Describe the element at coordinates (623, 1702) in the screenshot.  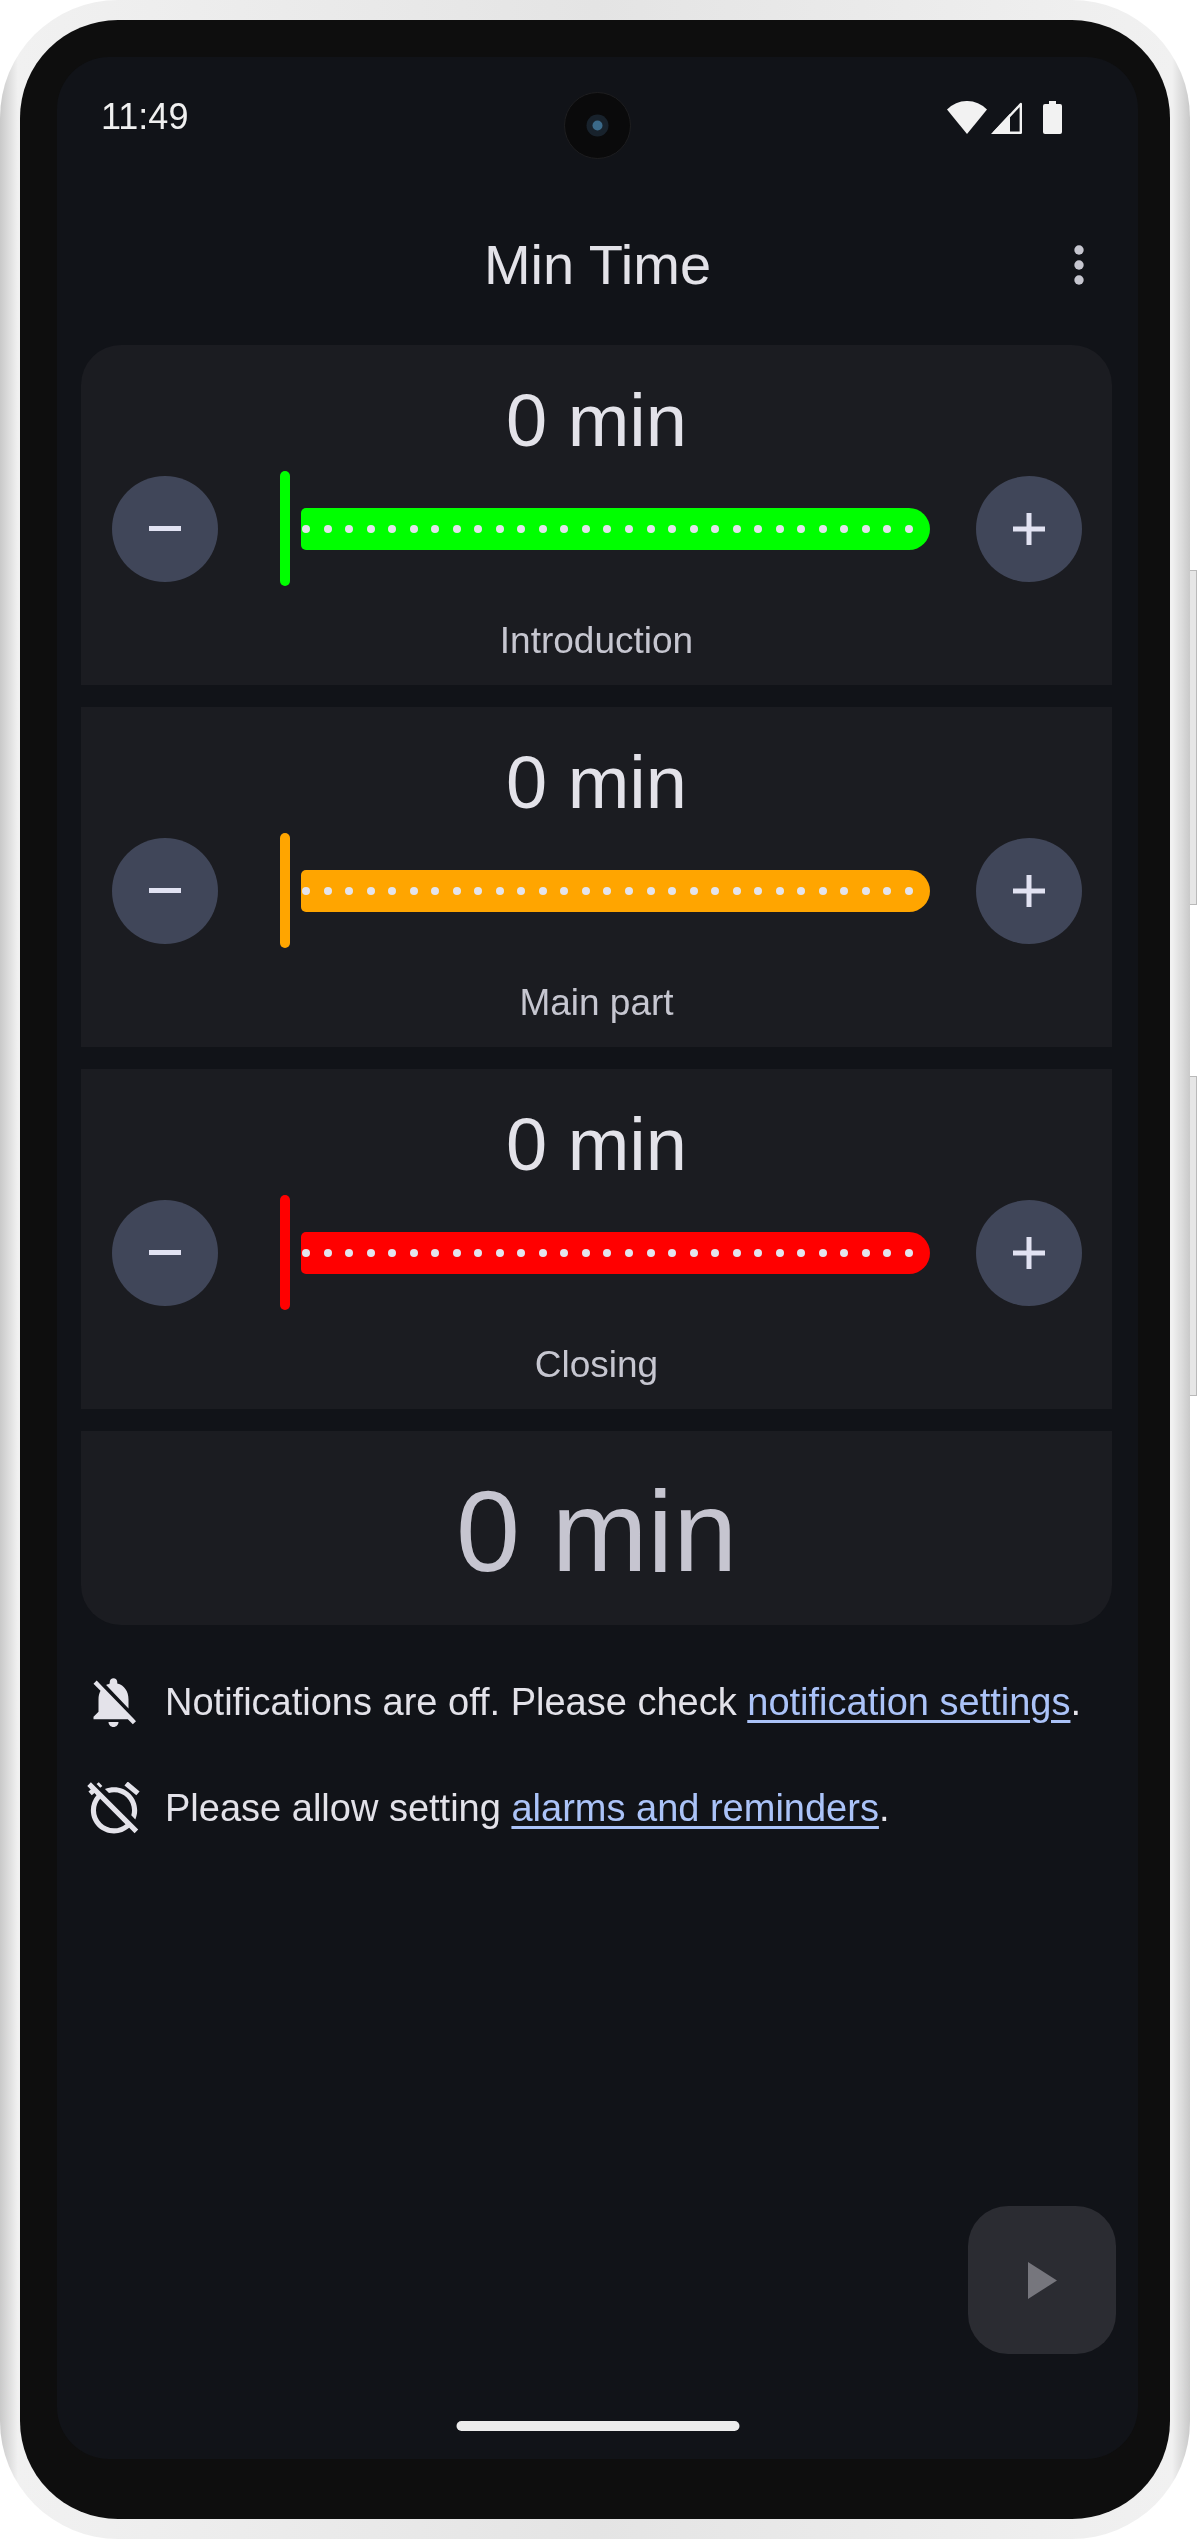
I see `notice-text: Notifications are off. Please check notification settings.` at that location.